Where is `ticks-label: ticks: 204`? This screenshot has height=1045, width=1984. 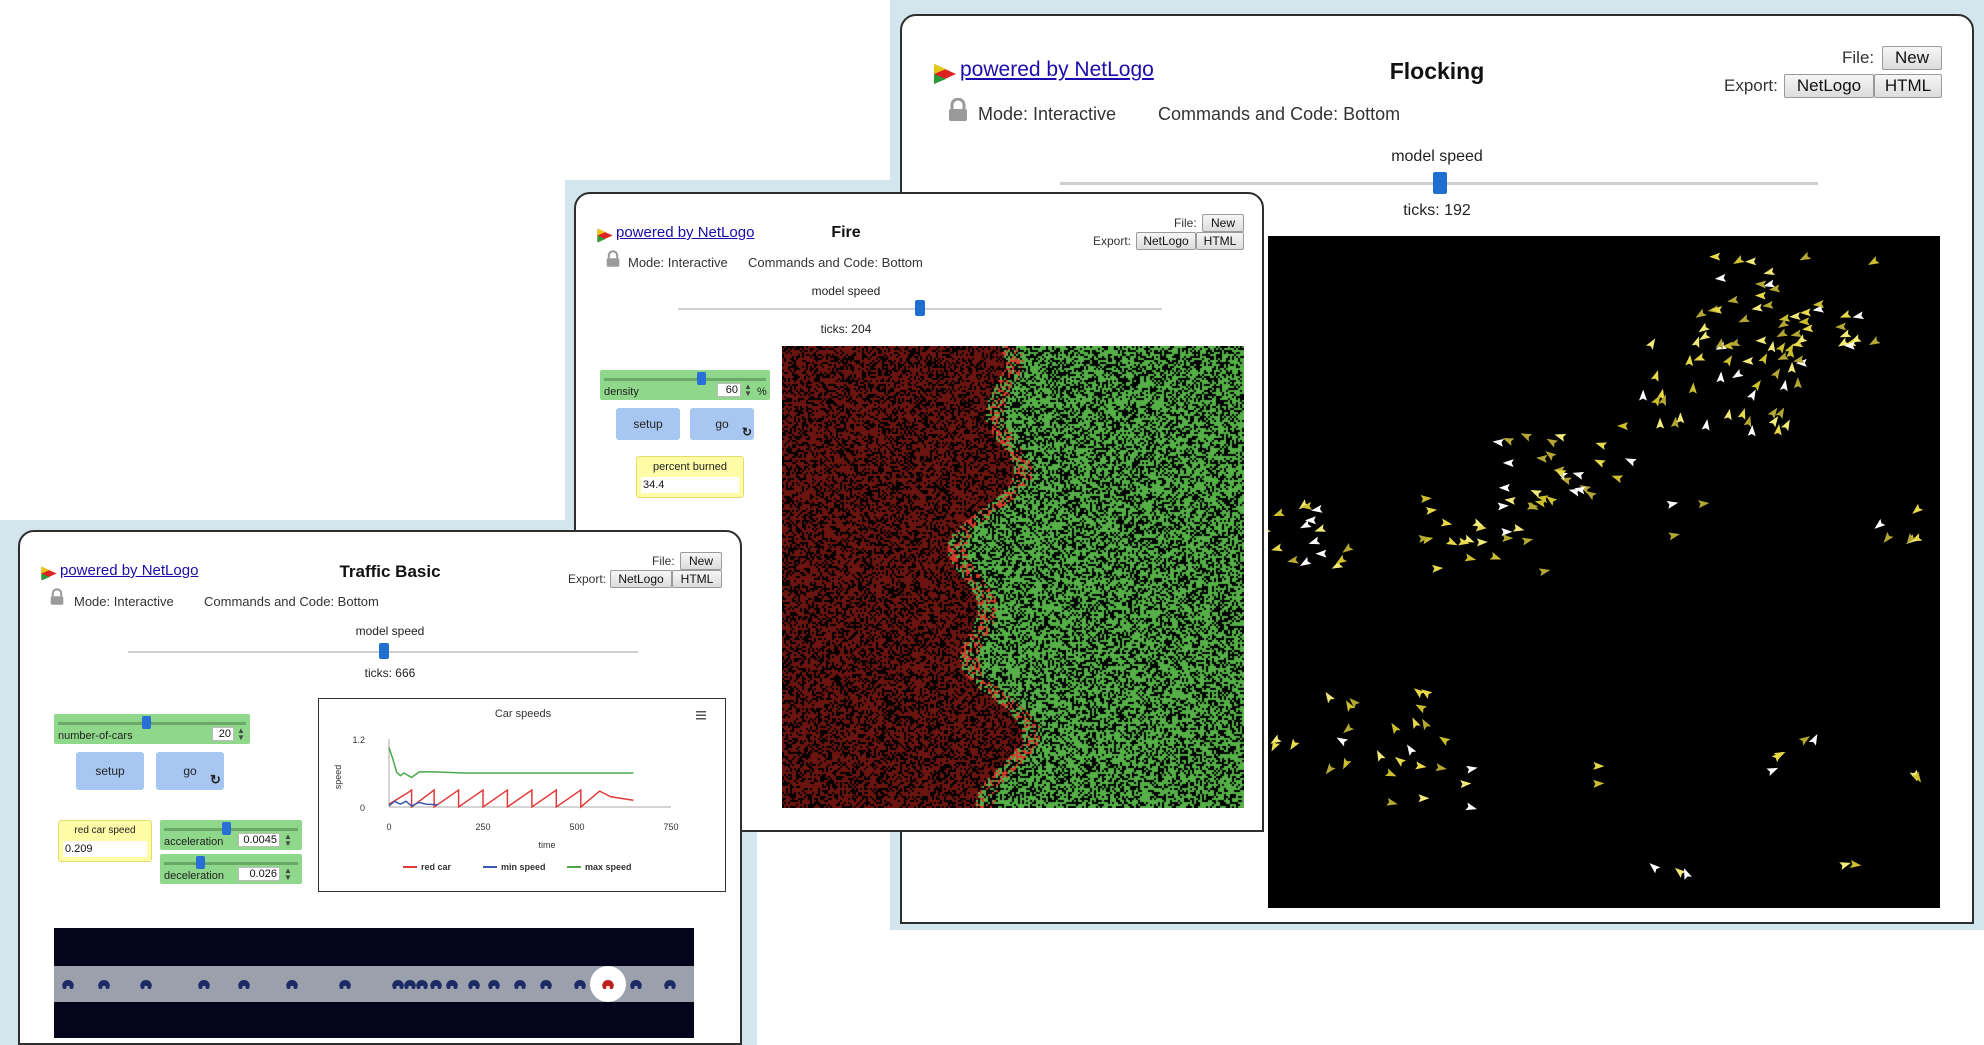
ticks-label: ticks: 204 is located at coordinates (846, 329).